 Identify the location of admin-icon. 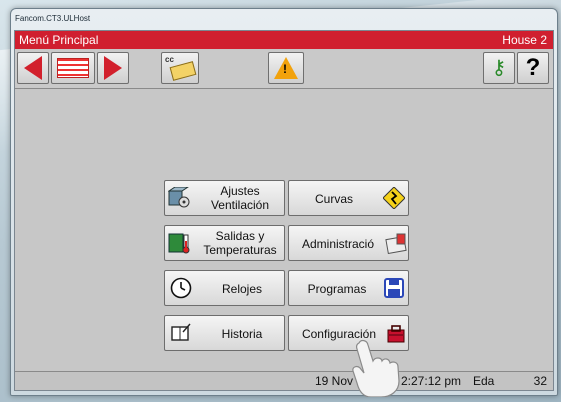
(396, 243).